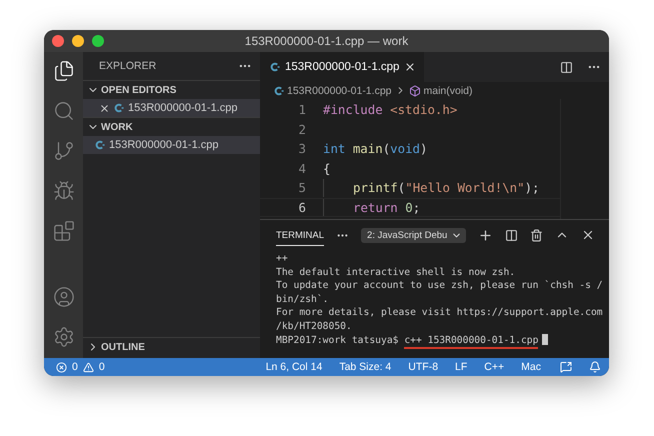 The image size is (654, 436). I want to click on code-line: {, so click(326, 168).